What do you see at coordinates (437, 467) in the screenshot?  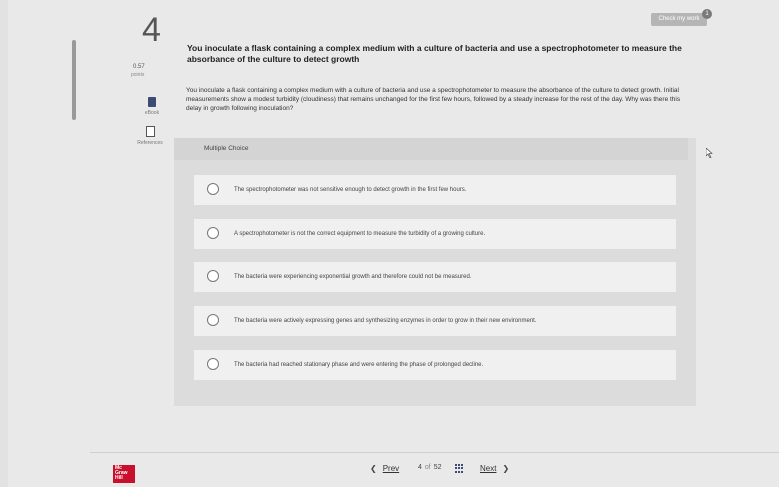 I see `total-pages: 52` at bounding box center [437, 467].